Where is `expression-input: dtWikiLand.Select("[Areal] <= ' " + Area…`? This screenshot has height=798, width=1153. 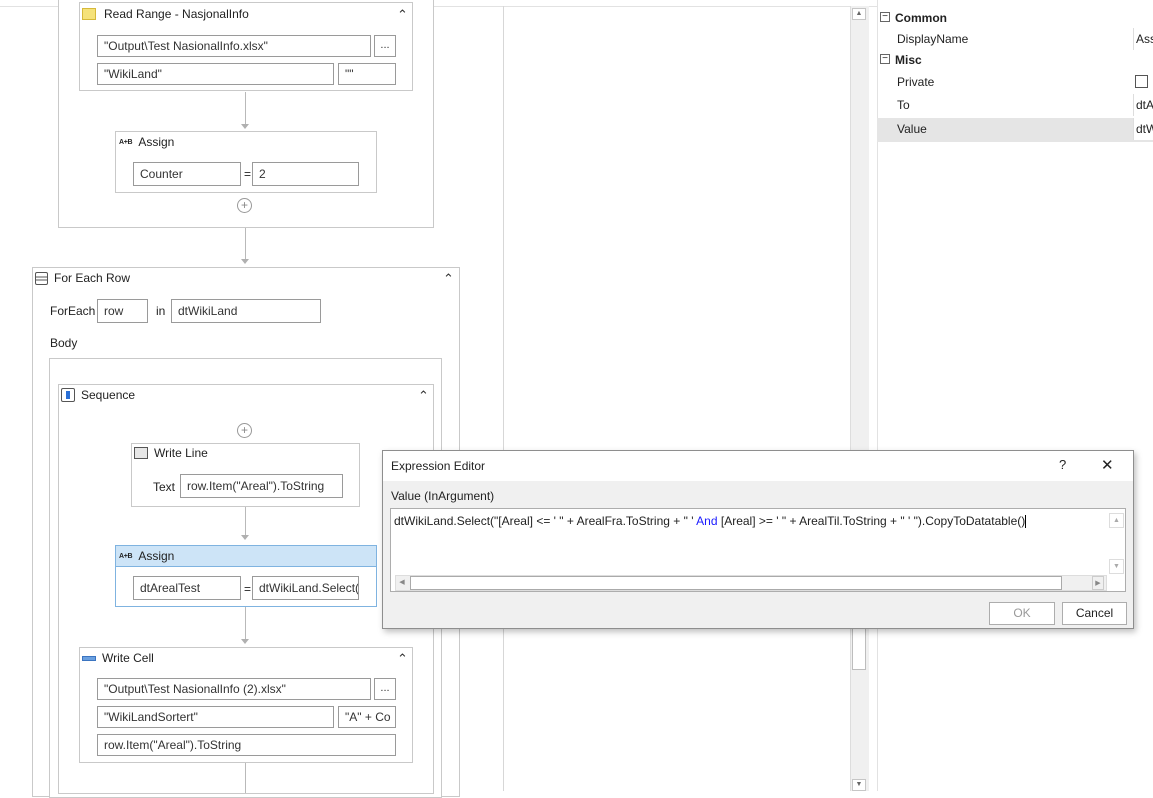
expression-input: dtWikiLand.Select("[Areal] <= ' " + Area… is located at coordinates (758, 550).